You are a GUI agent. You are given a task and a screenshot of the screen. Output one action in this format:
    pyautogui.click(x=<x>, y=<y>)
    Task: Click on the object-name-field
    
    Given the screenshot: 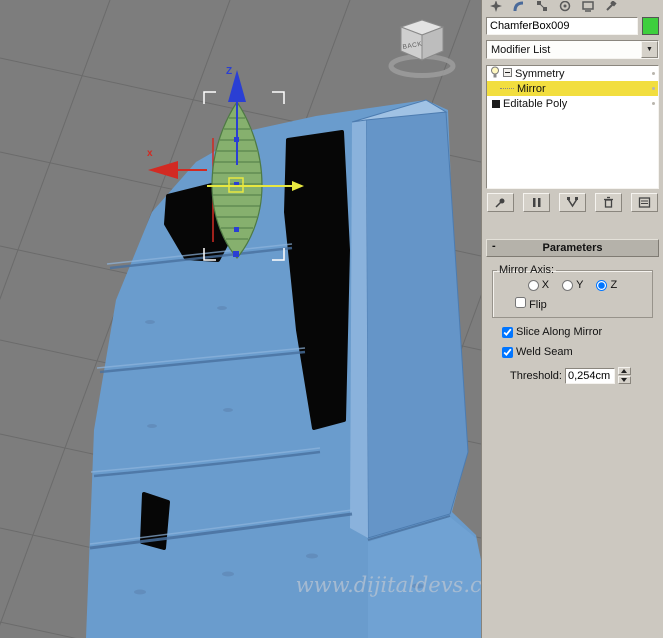 What is the action you would take?
    pyautogui.click(x=562, y=26)
    